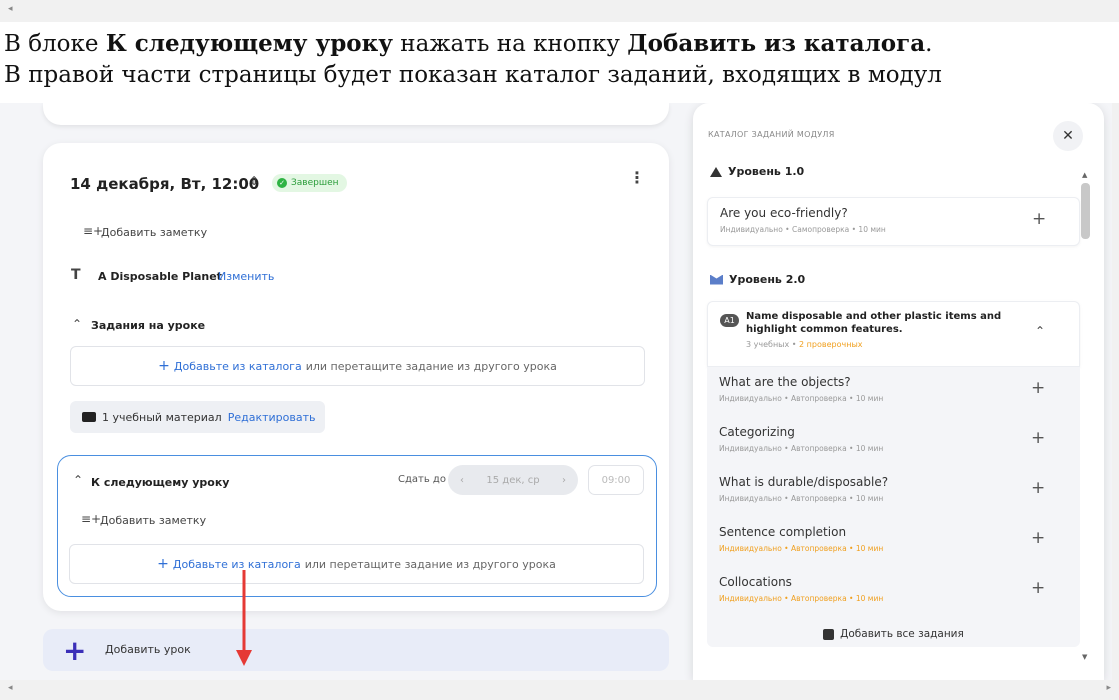  Describe the element at coordinates (771, 344) in the screenshot. I see `group-count-study: 3 учебных •` at that location.